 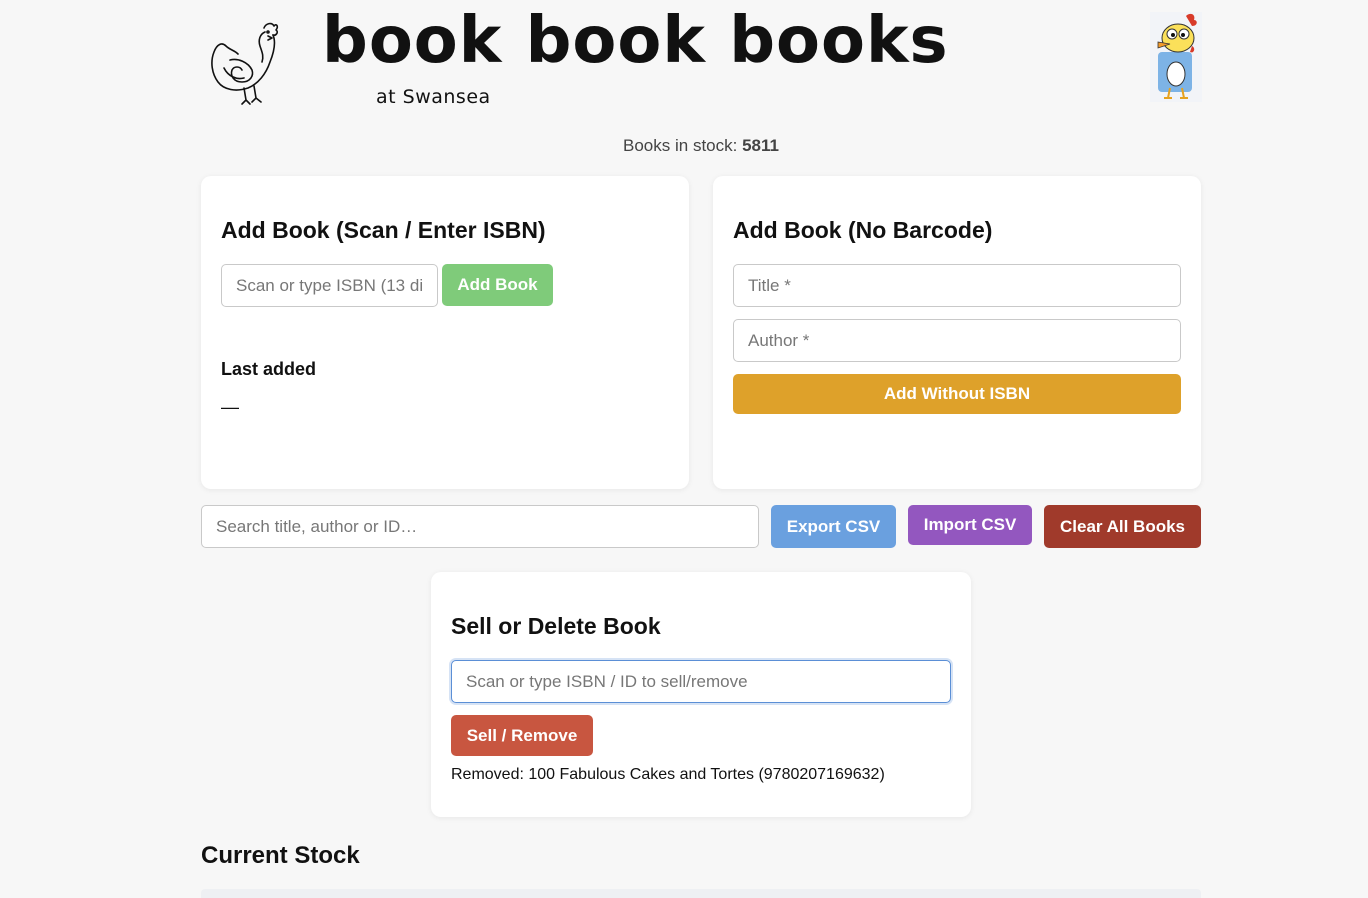 What do you see at coordinates (760, 145) in the screenshot?
I see `stock-count-value: 5811` at bounding box center [760, 145].